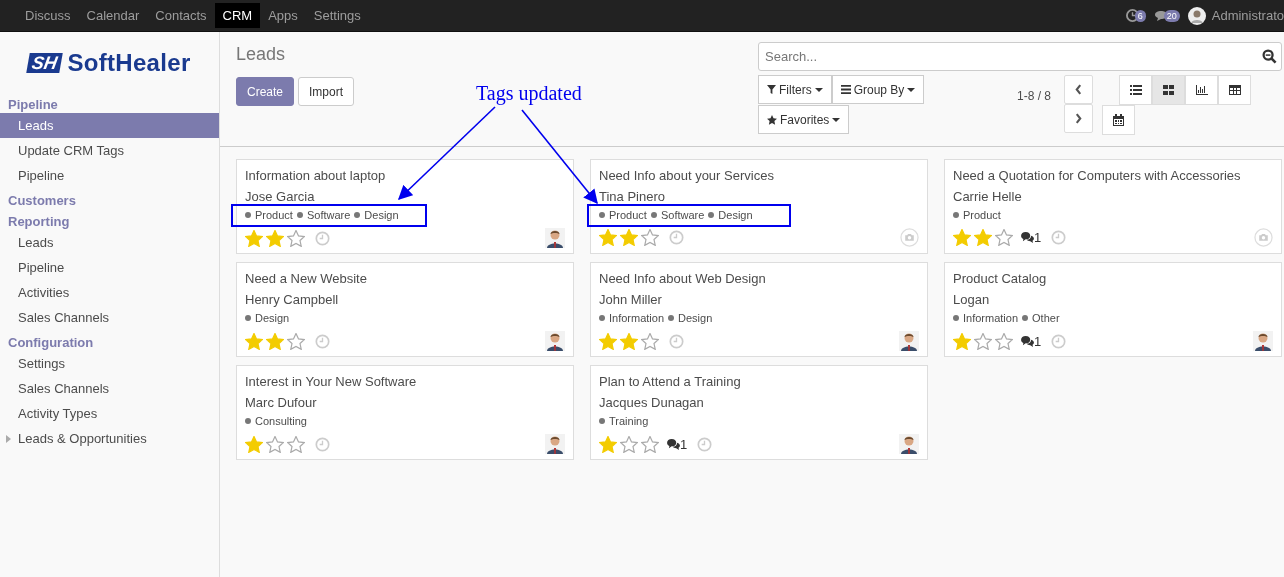 This screenshot has width=1284, height=577. What do you see at coordinates (759, 206) in the screenshot?
I see `lead-card: Need Info about your Services Tina Pinero Product Software Design` at bounding box center [759, 206].